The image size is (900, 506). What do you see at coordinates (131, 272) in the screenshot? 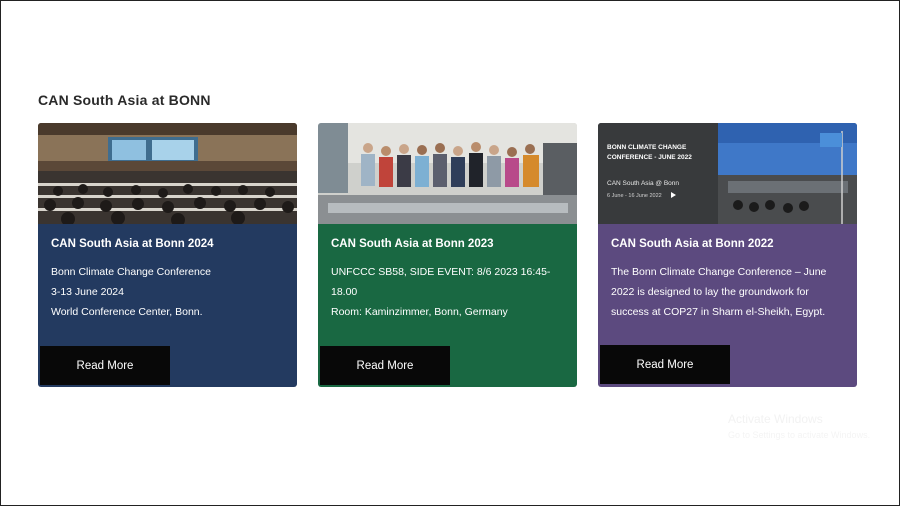
I see `card-description-line: Bonn Climate Change Conference` at bounding box center [131, 272].